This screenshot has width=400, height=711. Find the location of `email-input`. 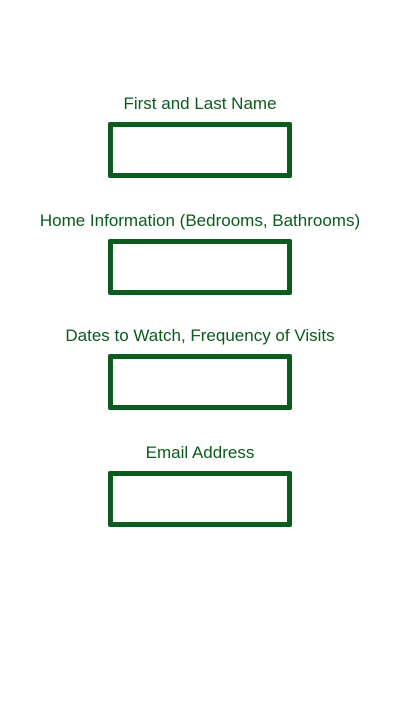

email-input is located at coordinates (200, 499).